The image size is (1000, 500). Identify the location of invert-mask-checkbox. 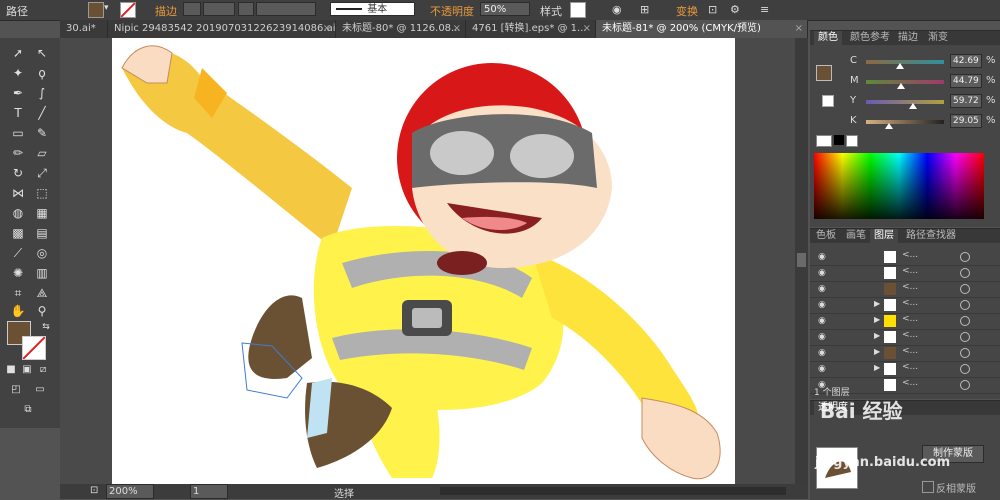
(928, 487).